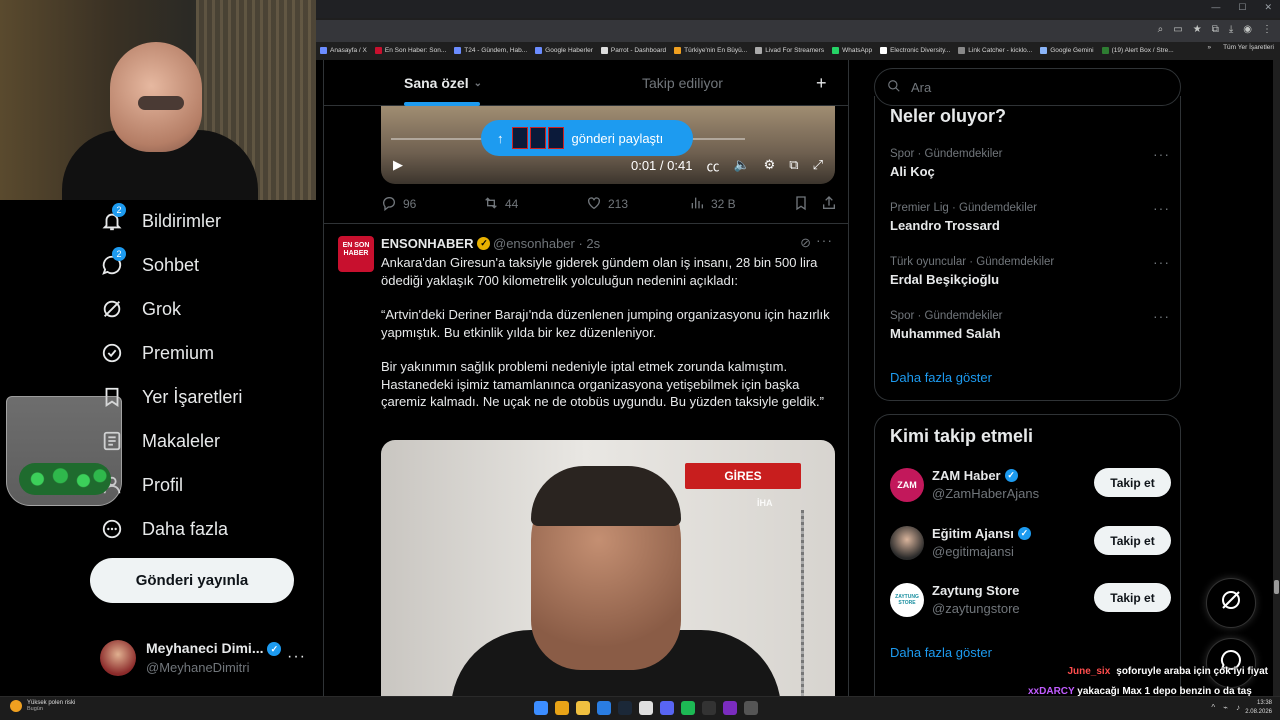 Image resolution: width=1280 pixels, height=720 pixels. Describe the element at coordinates (1213, 707) in the screenshot. I see `chevron-up-icon: ^` at that location.